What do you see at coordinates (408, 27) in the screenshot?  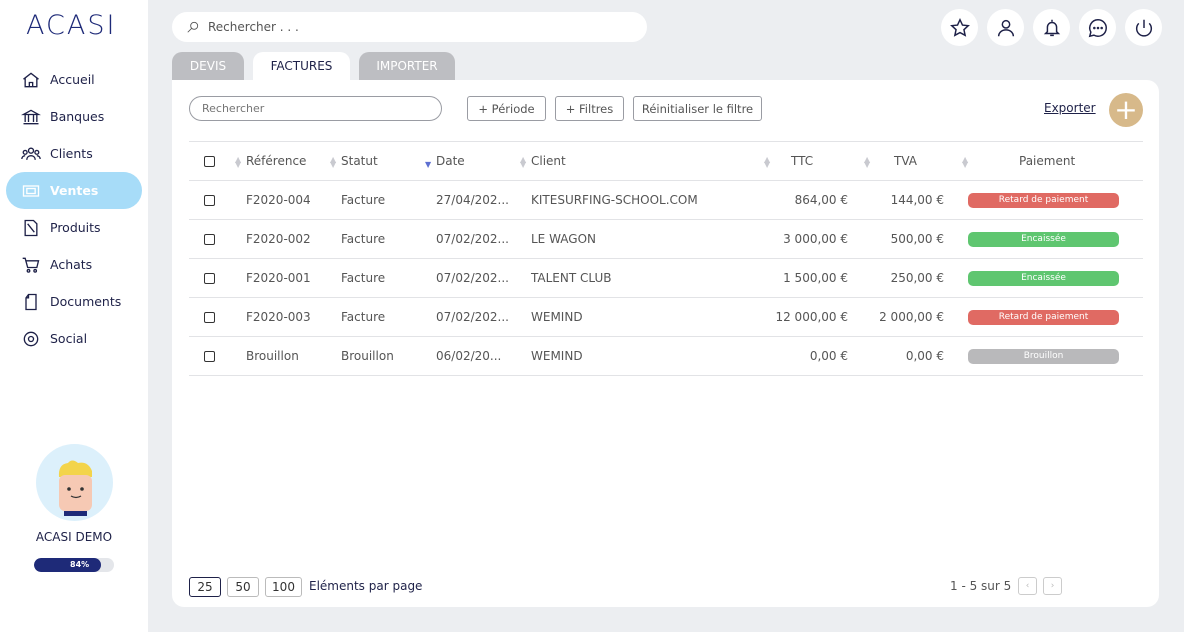 I see `global-search-input` at bounding box center [408, 27].